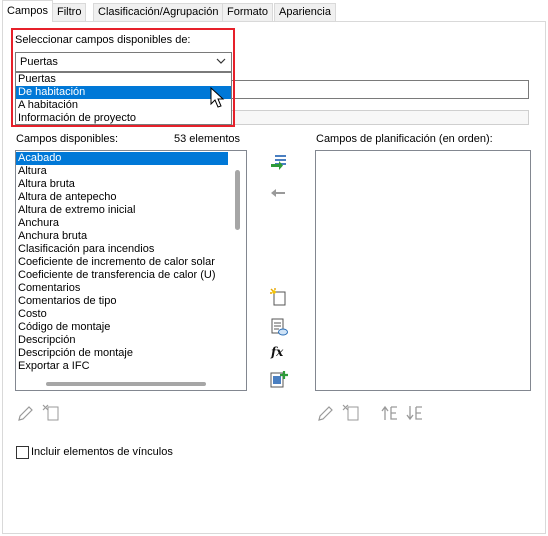 This screenshot has height=536, width=548. What do you see at coordinates (123, 118) in the screenshot?
I see `dropdown-option-informacion-de-proyecto: Información de proyecto` at bounding box center [123, 118].